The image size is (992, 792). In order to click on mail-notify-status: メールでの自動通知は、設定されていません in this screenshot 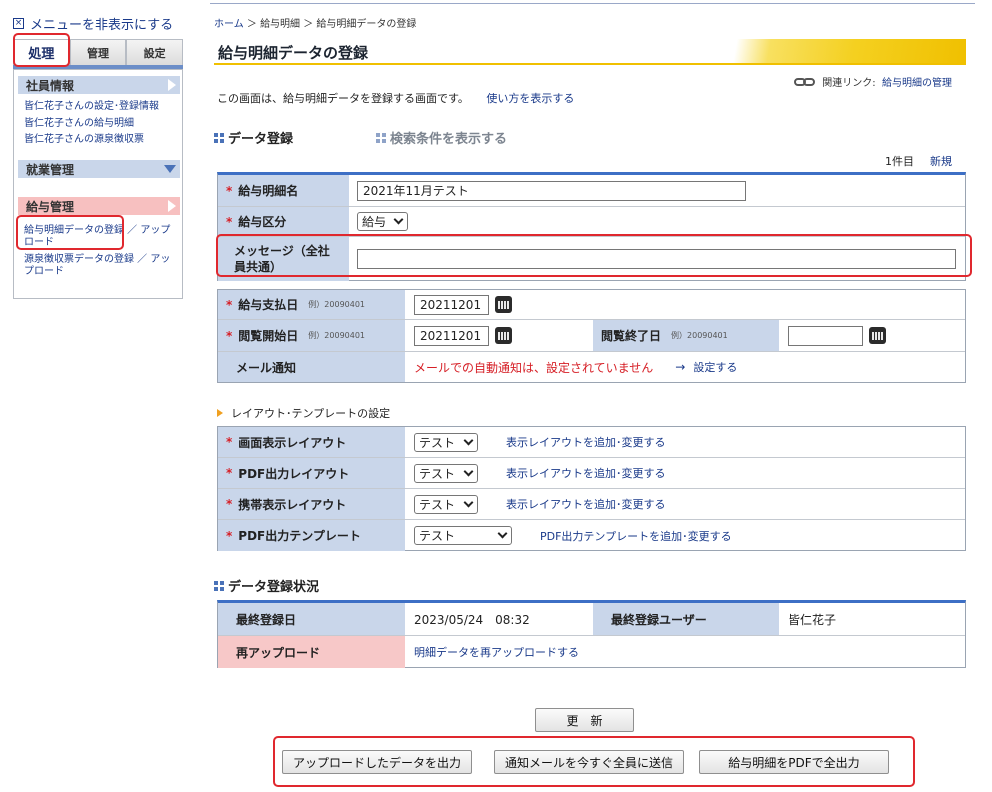, I will do `click(534, 367)`.